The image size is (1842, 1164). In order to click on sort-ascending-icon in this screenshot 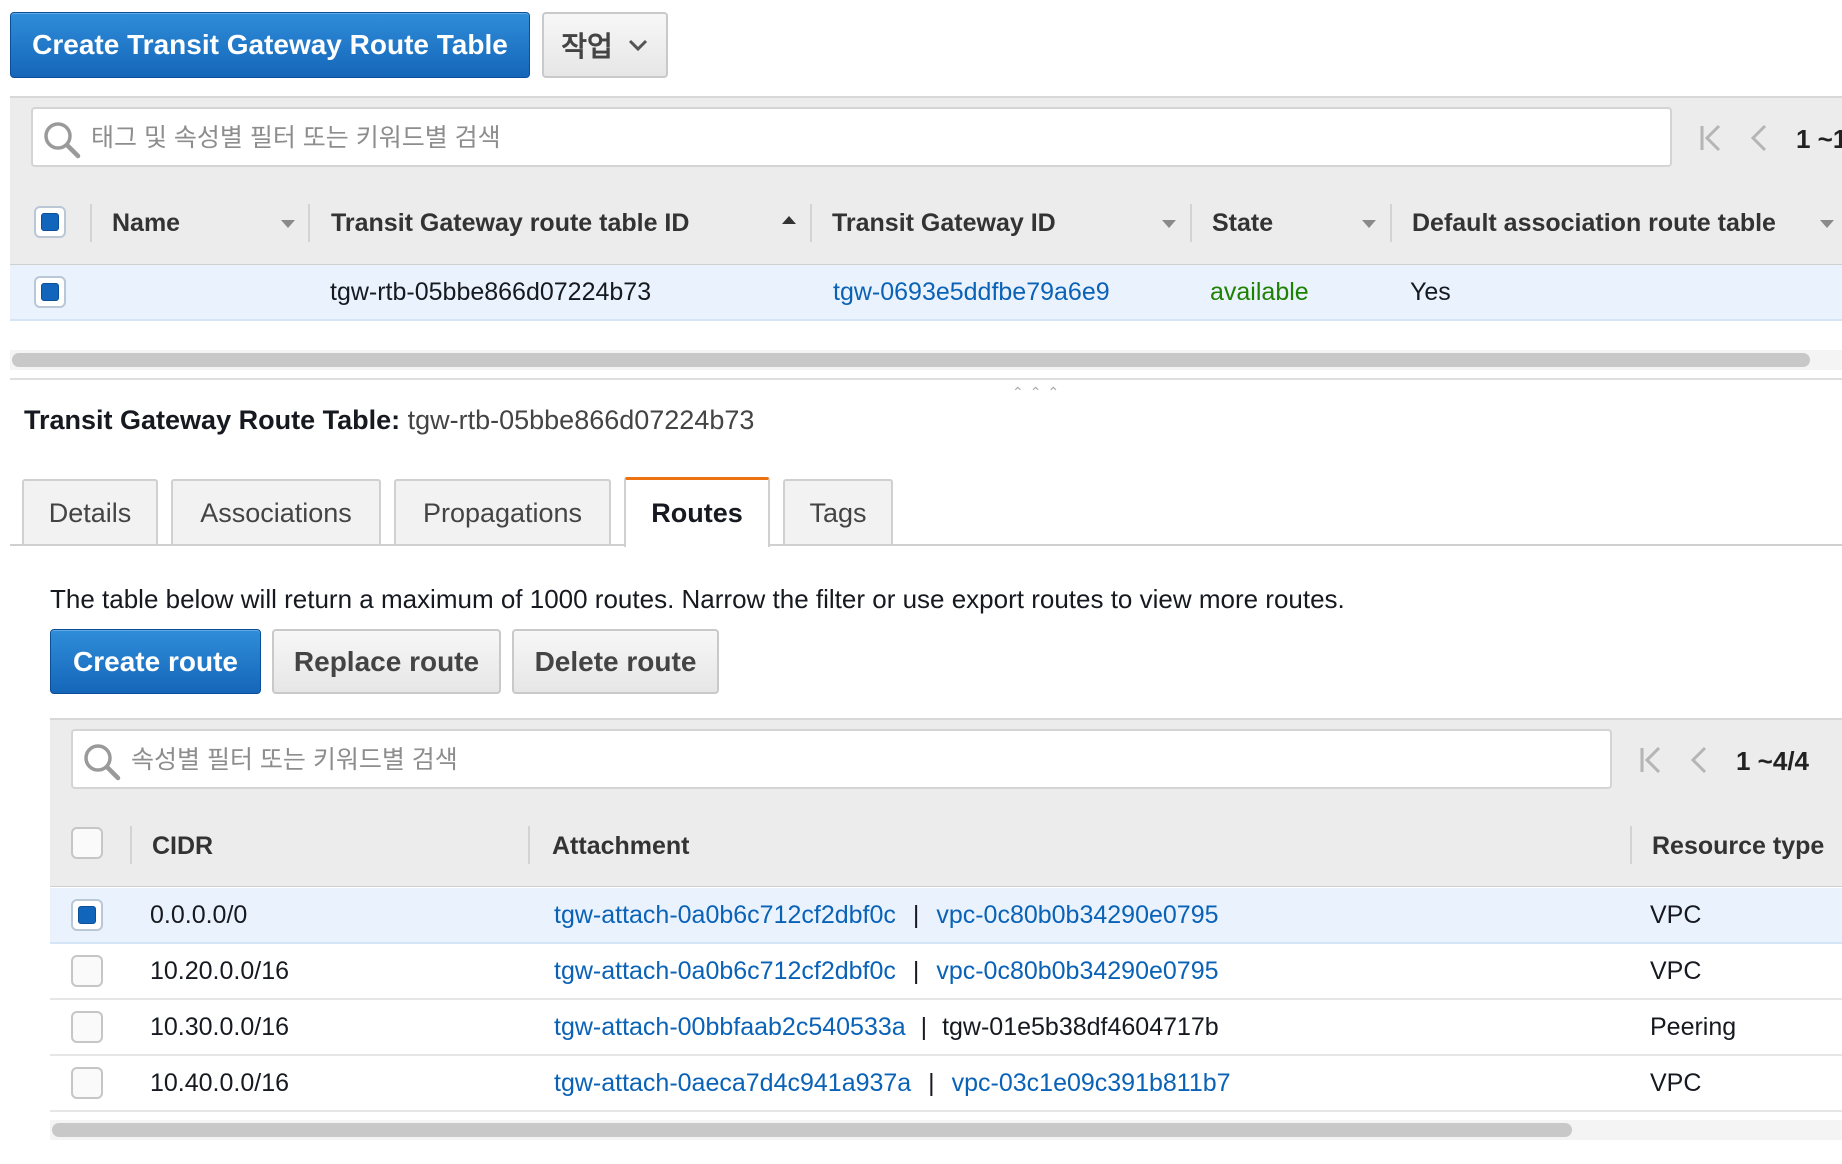, I will do `click(789, 220)`.